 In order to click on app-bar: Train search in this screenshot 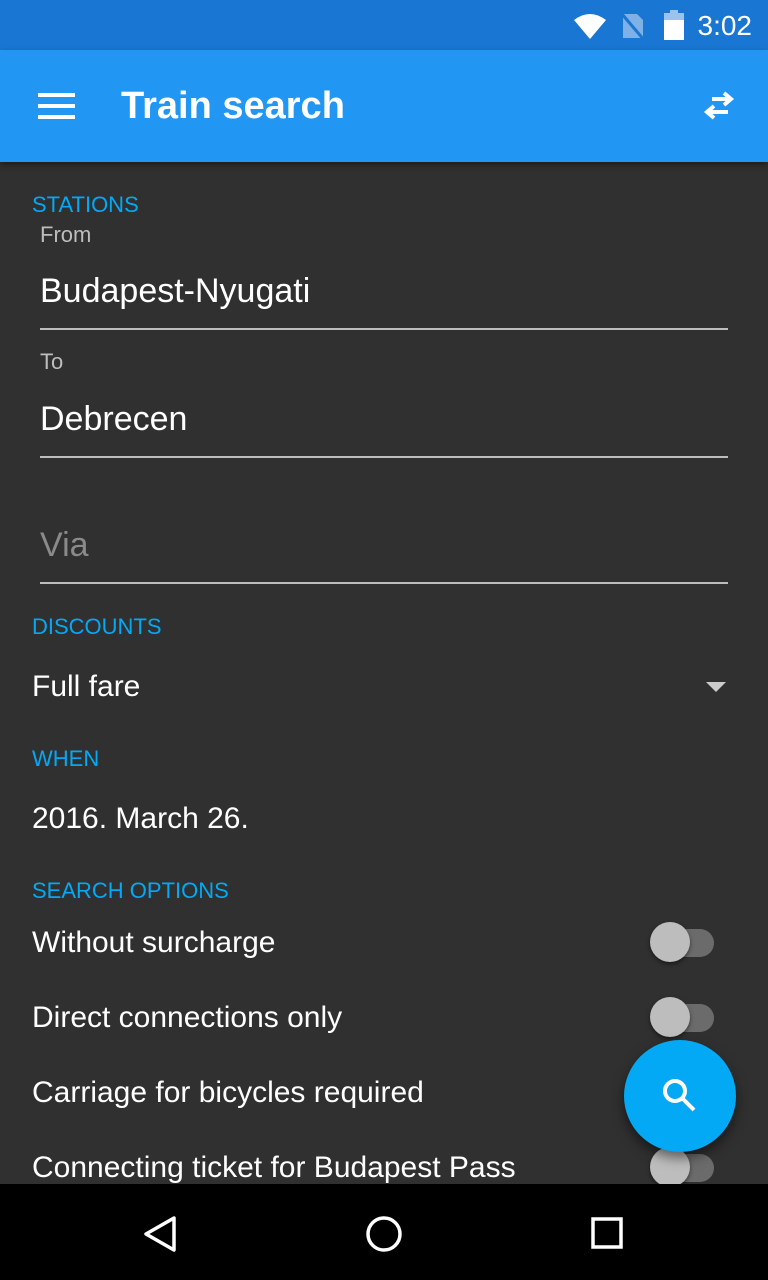, I will do `click(384, 106)`.